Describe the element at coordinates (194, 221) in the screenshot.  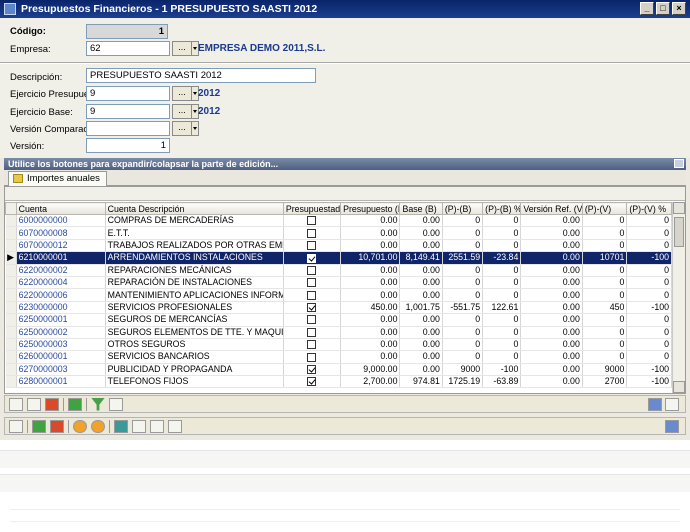
I see `cell-descripcion: COMPRAS DE MERCADERÍAS` at that location.